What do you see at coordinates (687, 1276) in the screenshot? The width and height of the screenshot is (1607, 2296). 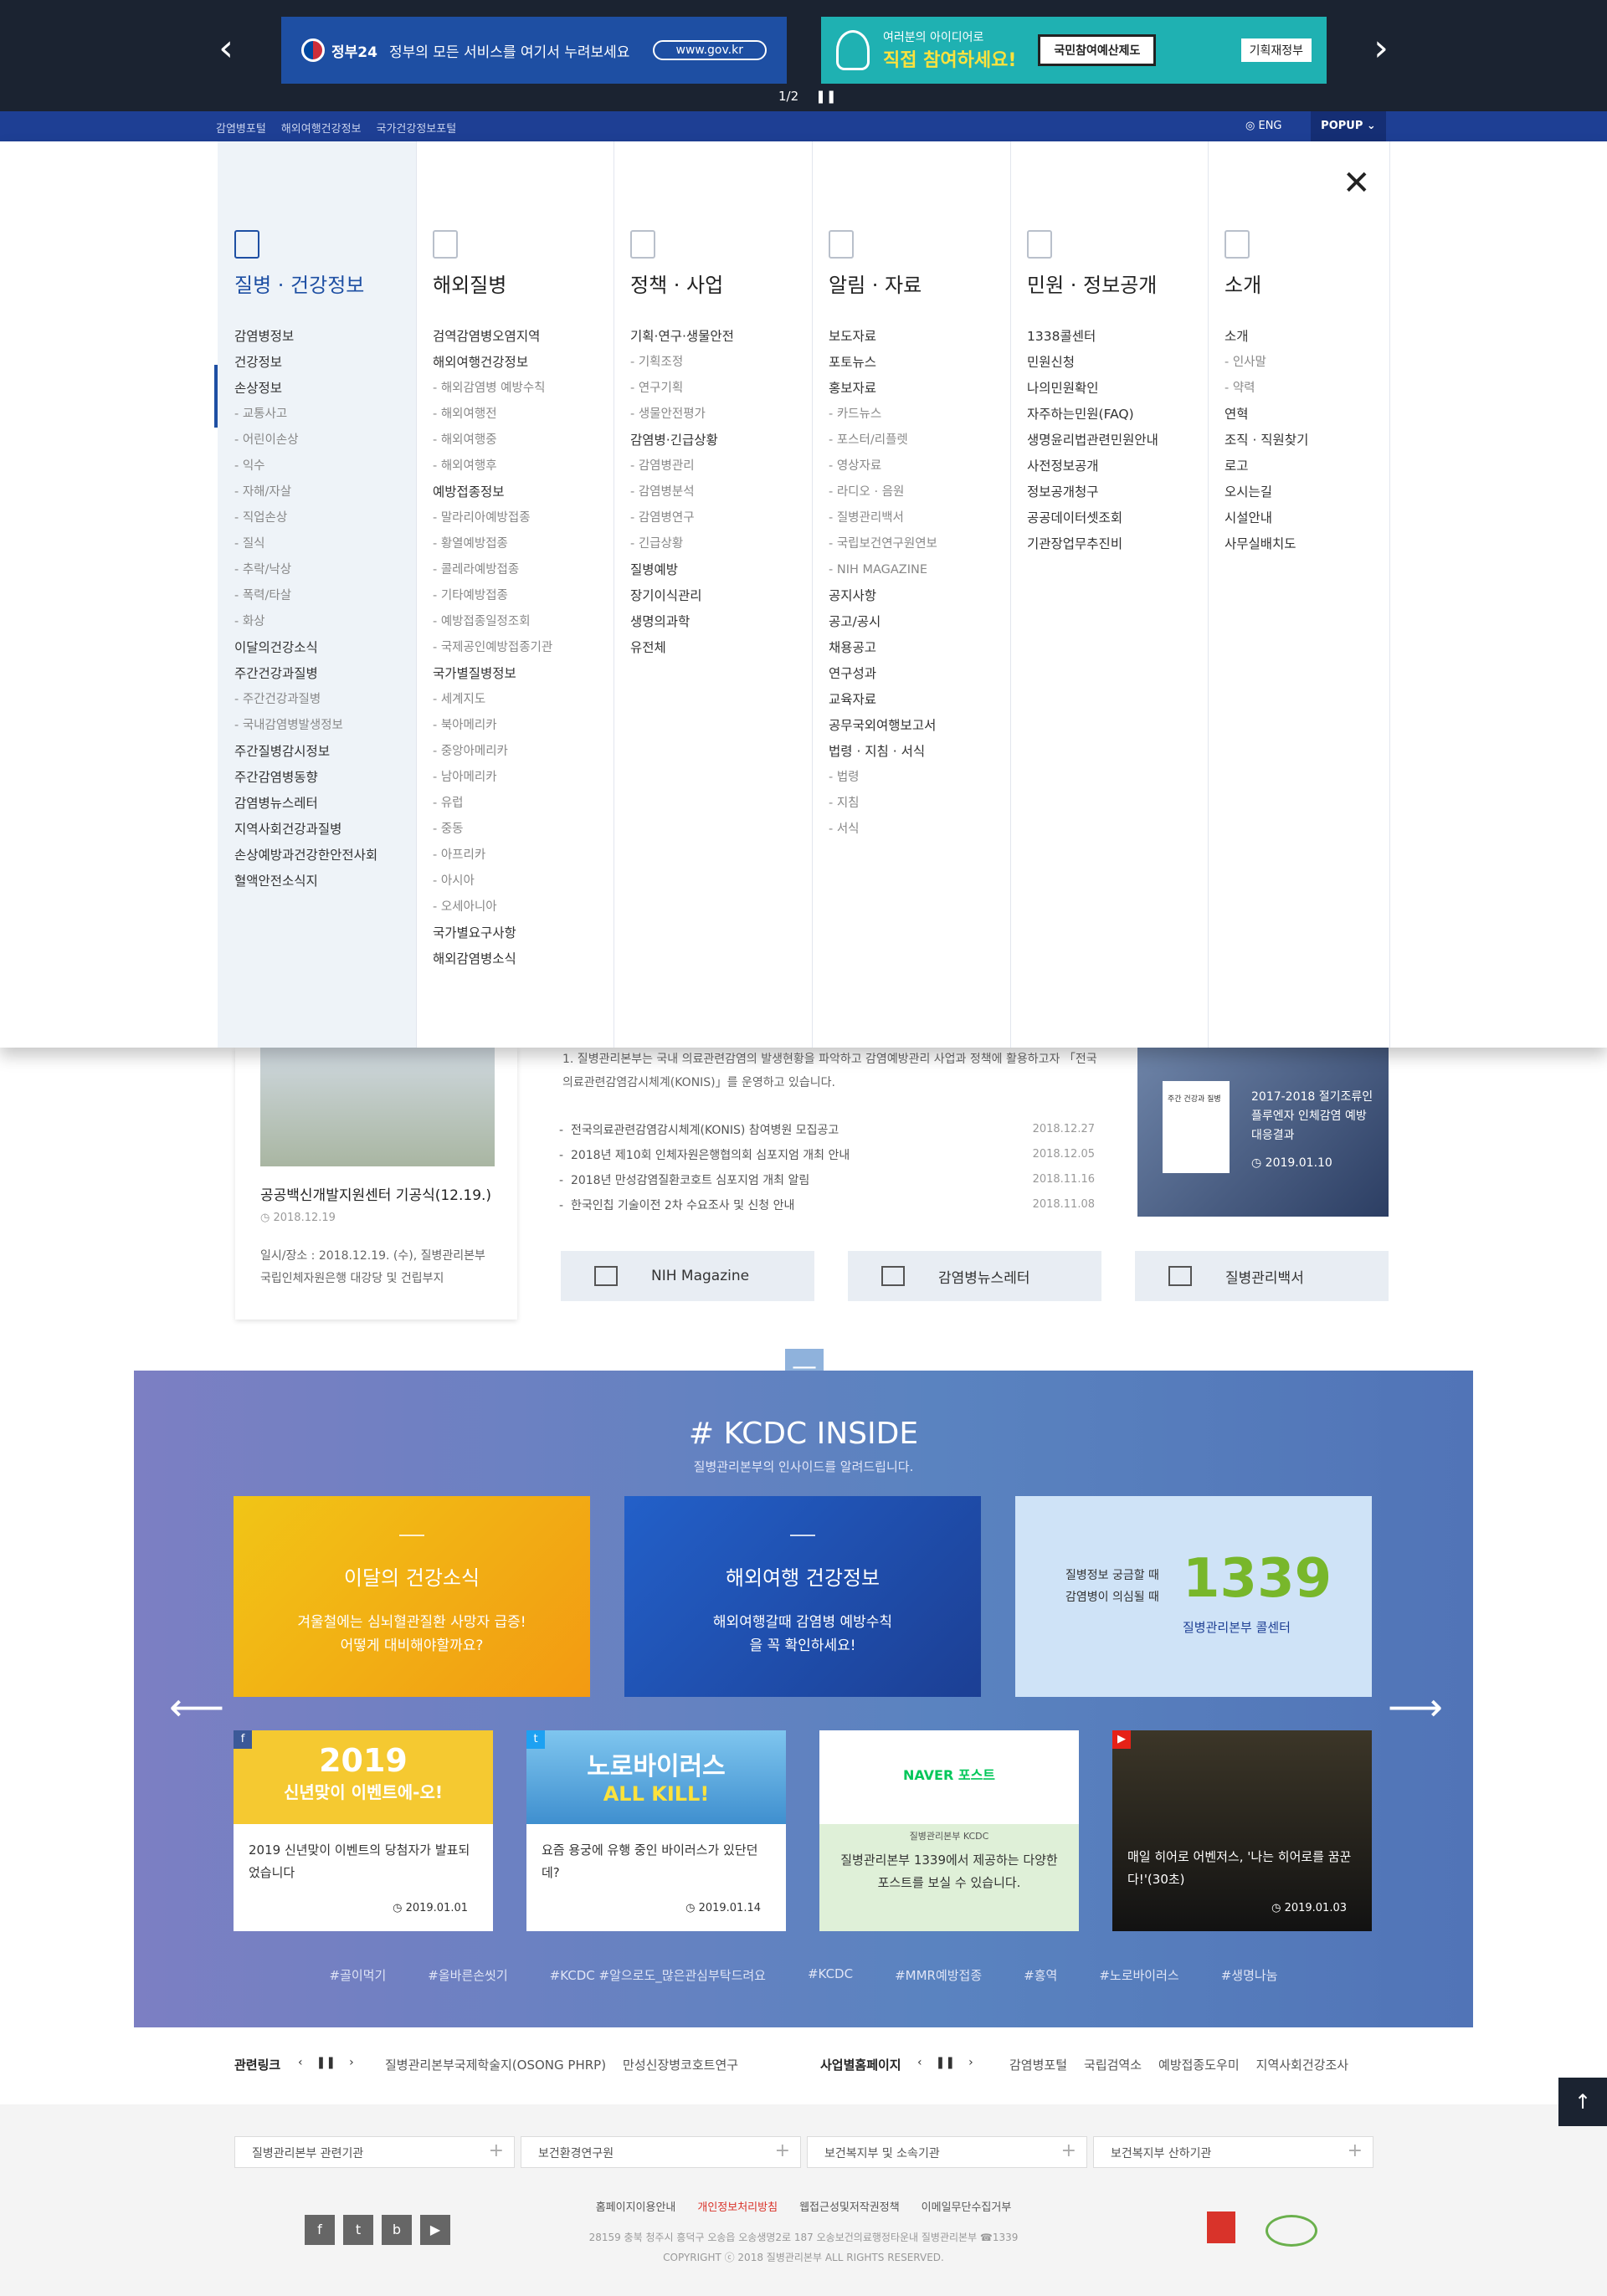 I see `quick-link-nih-magazine: NIH Magazine` at bounding box center [687, 1276].